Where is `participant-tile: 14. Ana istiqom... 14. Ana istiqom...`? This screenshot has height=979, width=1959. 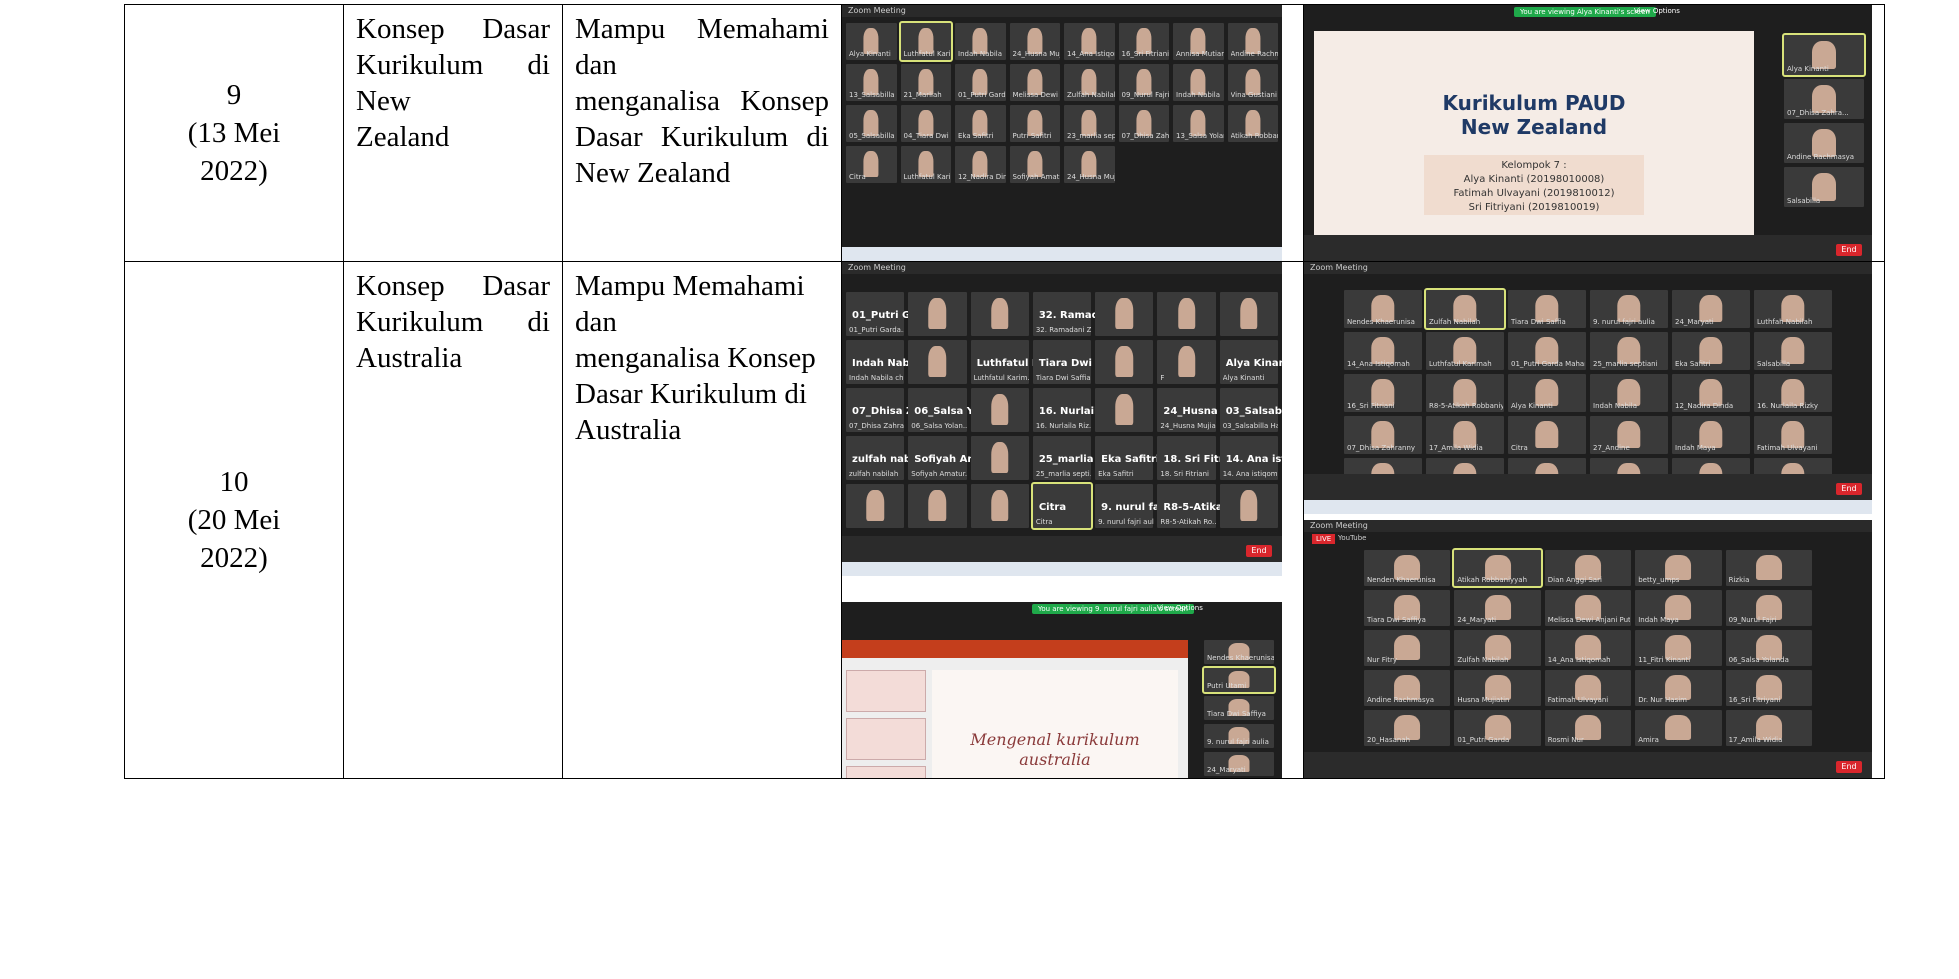 participant-tile: 14. Ana istiqom... 14. Ana istiqom... is located at coordinates (1250, 458).